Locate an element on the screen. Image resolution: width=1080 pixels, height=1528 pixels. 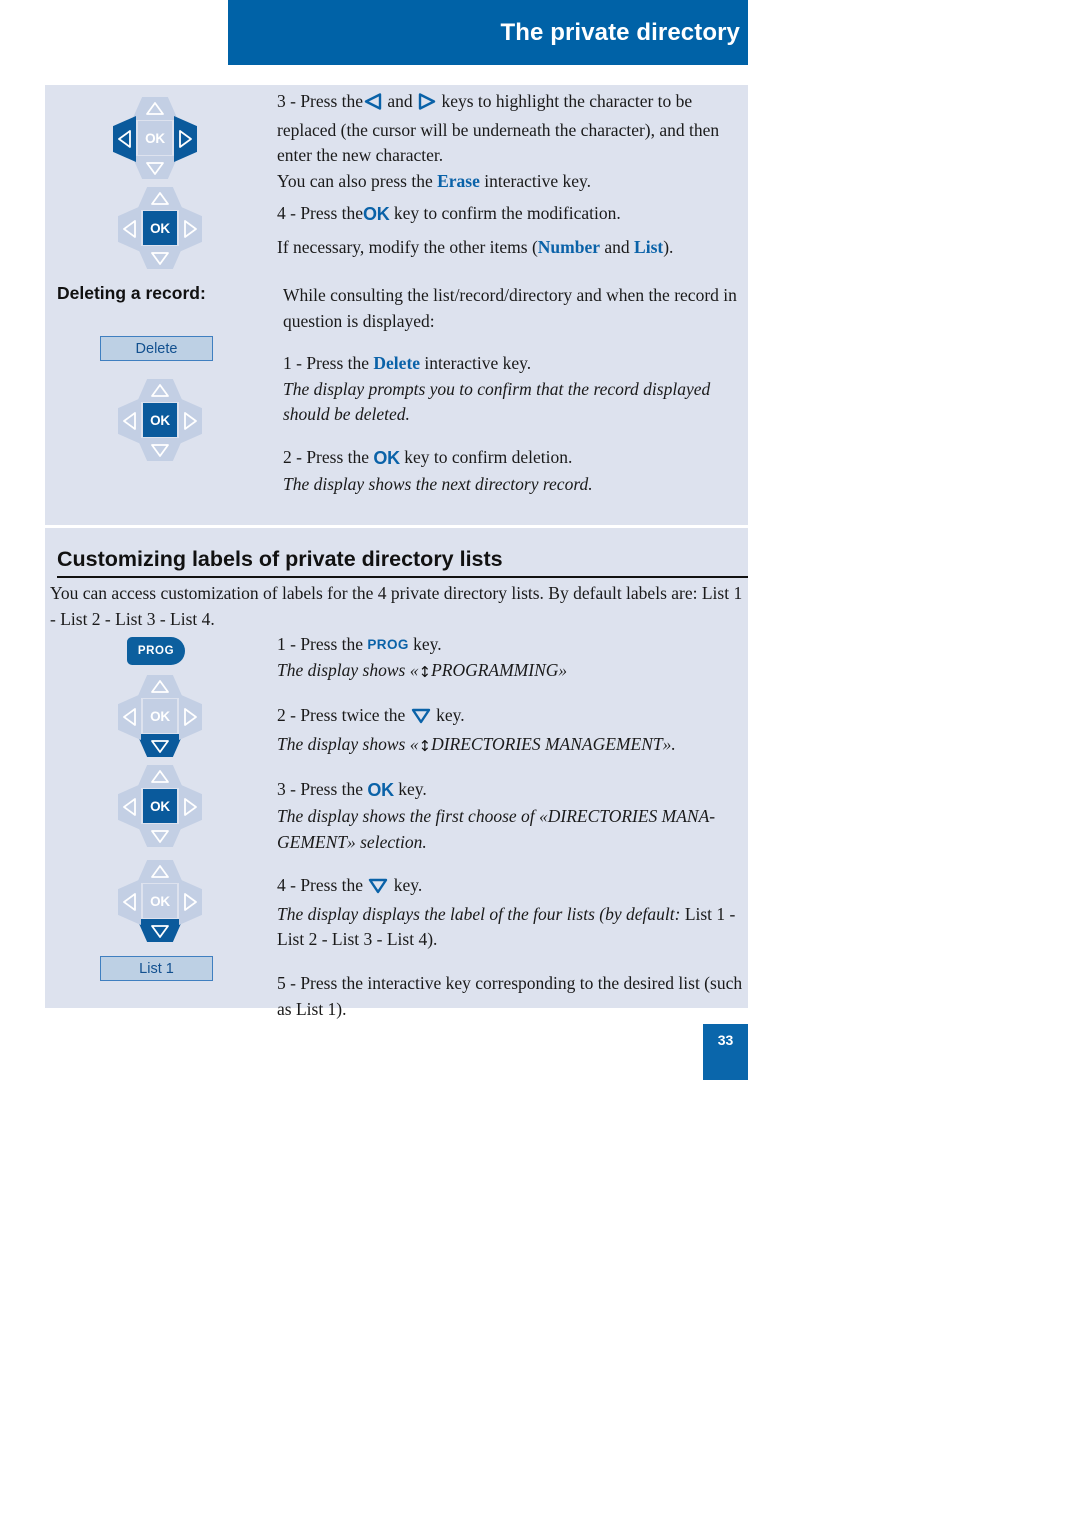
custom-step-4-paragraph: 4 - Press the key. is located at coordinates (513, 887).